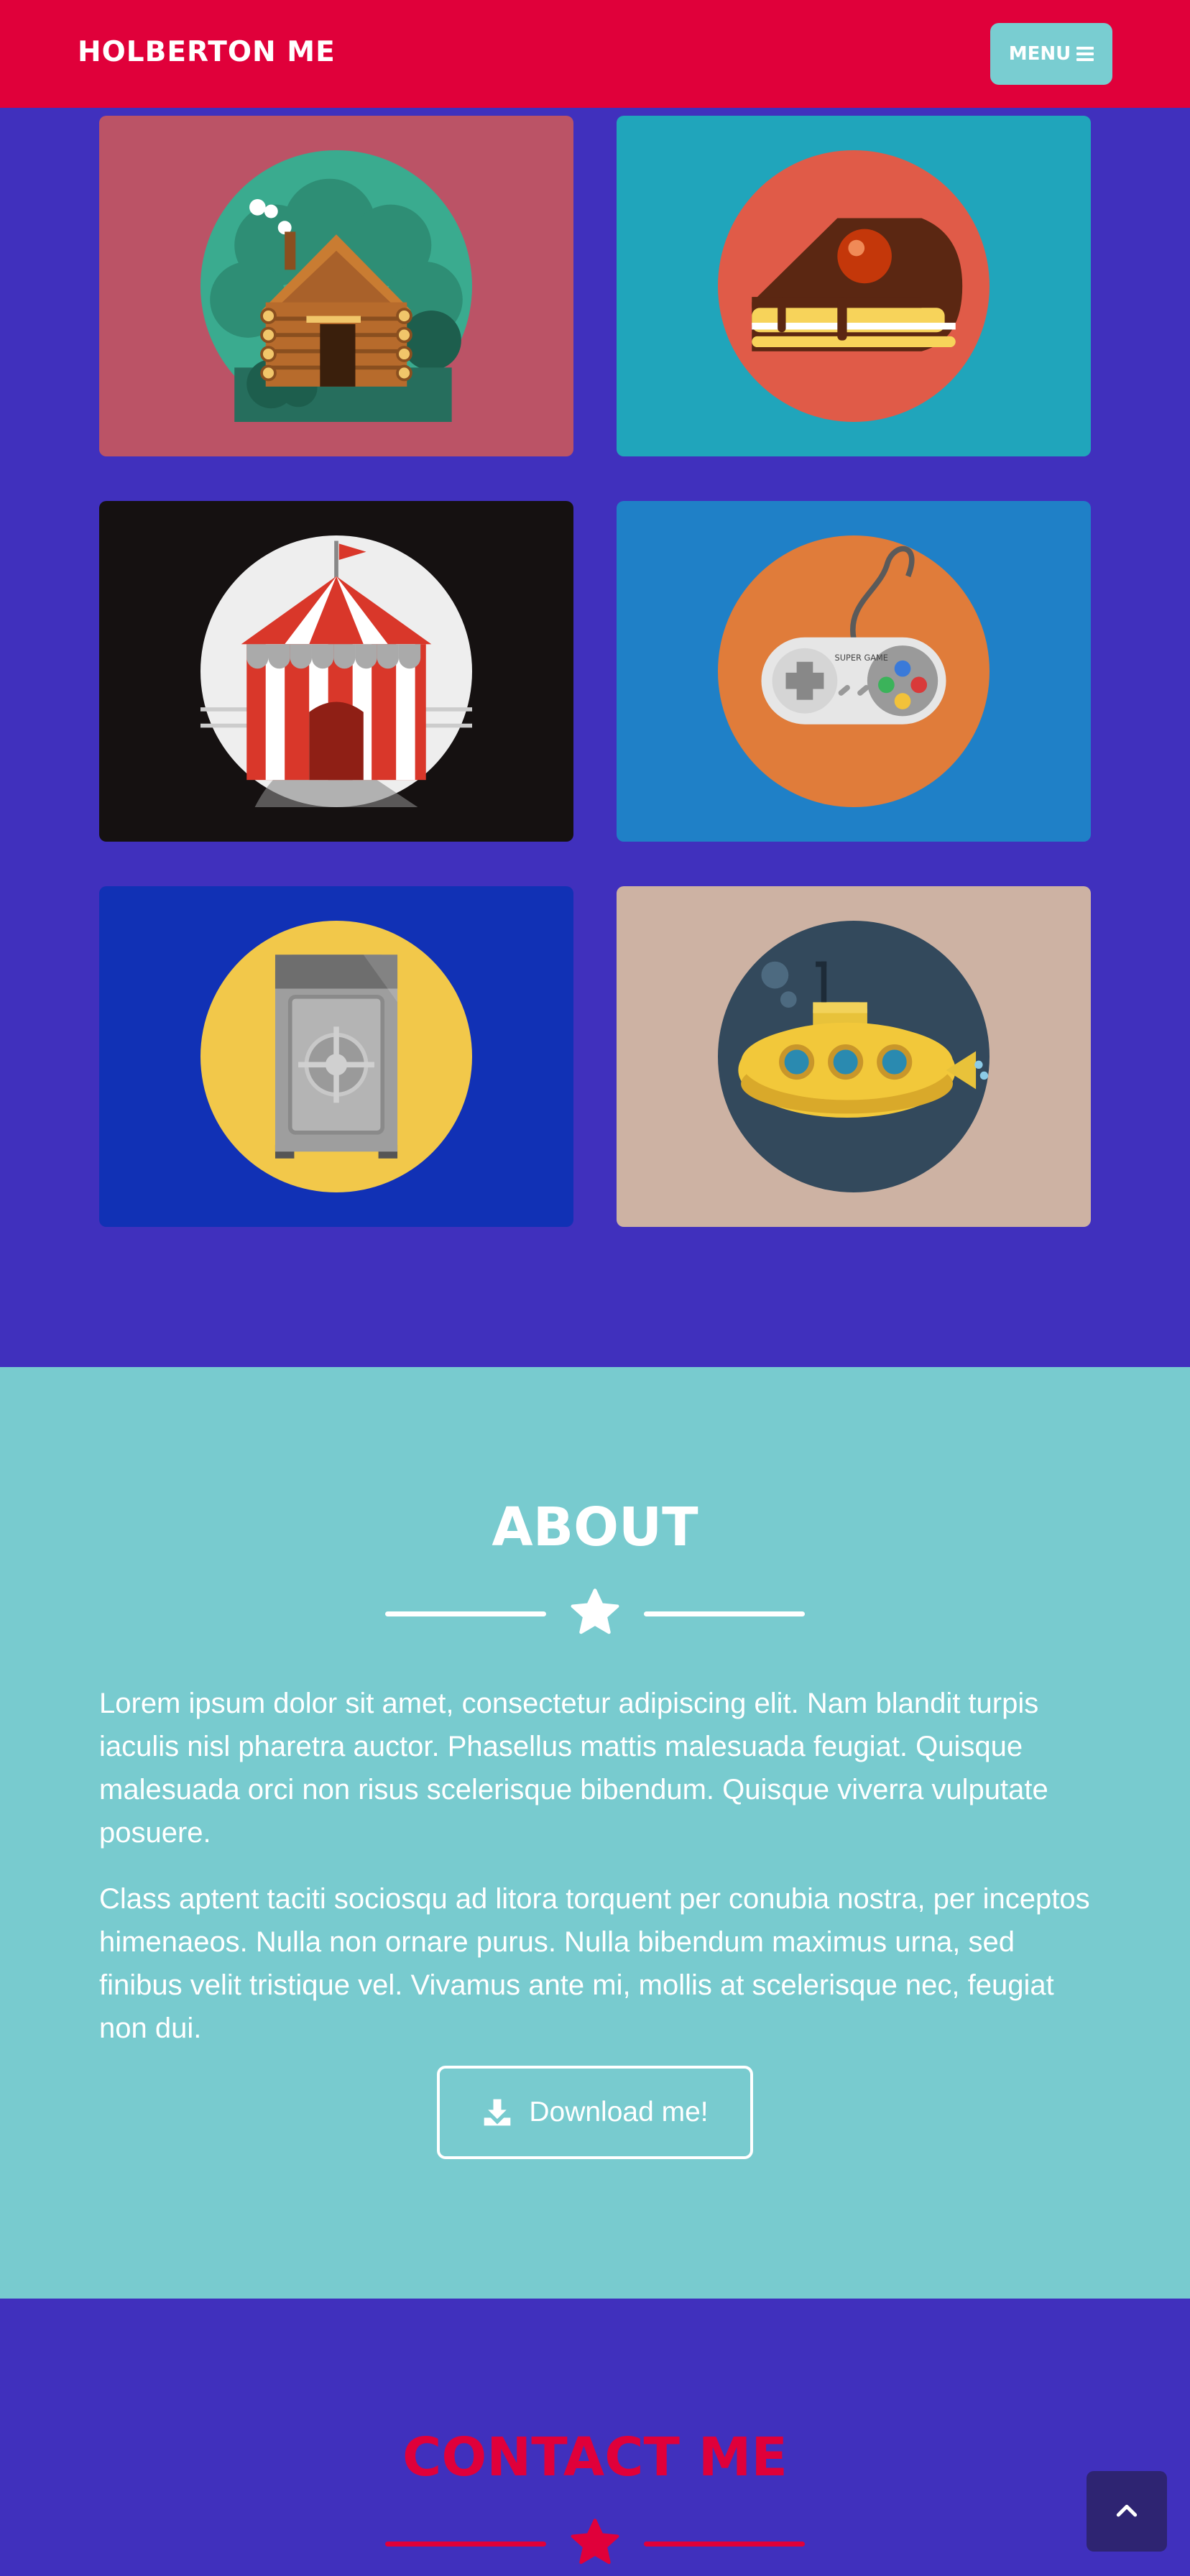 This screenshot has width=1190, height=2576. Describe the element at coordinates (595, 1527) in the screenshot. I see `about-title: ABOUT` at that location.